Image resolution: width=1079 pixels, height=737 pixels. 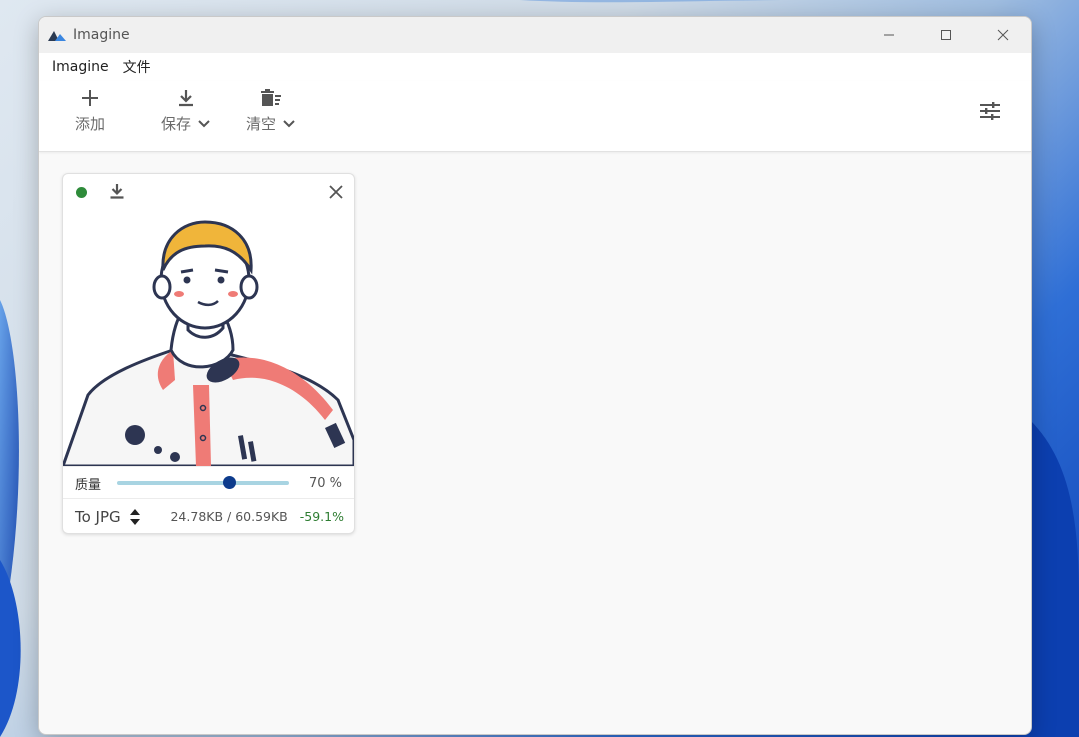 I want to click on quality-row: 质量 70 %, so click(x=208, y=482).